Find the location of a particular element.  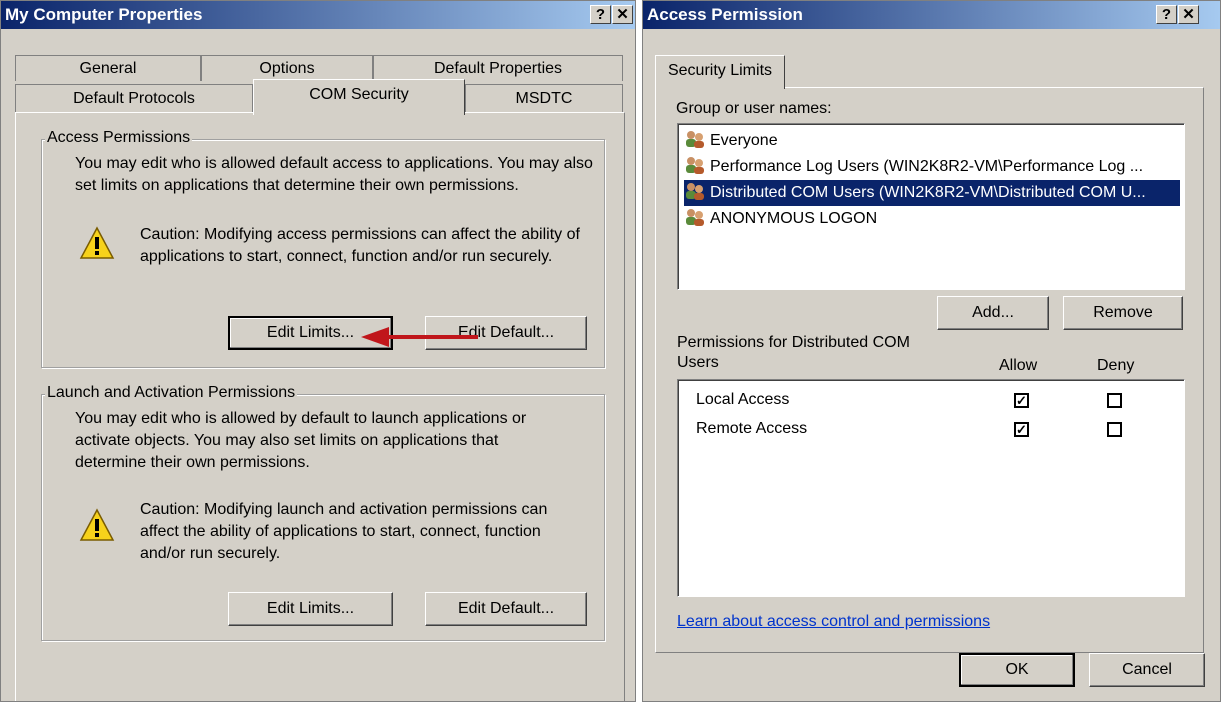

title-bar: Access Permission ? ✕ is located at coordinates (931, 15).